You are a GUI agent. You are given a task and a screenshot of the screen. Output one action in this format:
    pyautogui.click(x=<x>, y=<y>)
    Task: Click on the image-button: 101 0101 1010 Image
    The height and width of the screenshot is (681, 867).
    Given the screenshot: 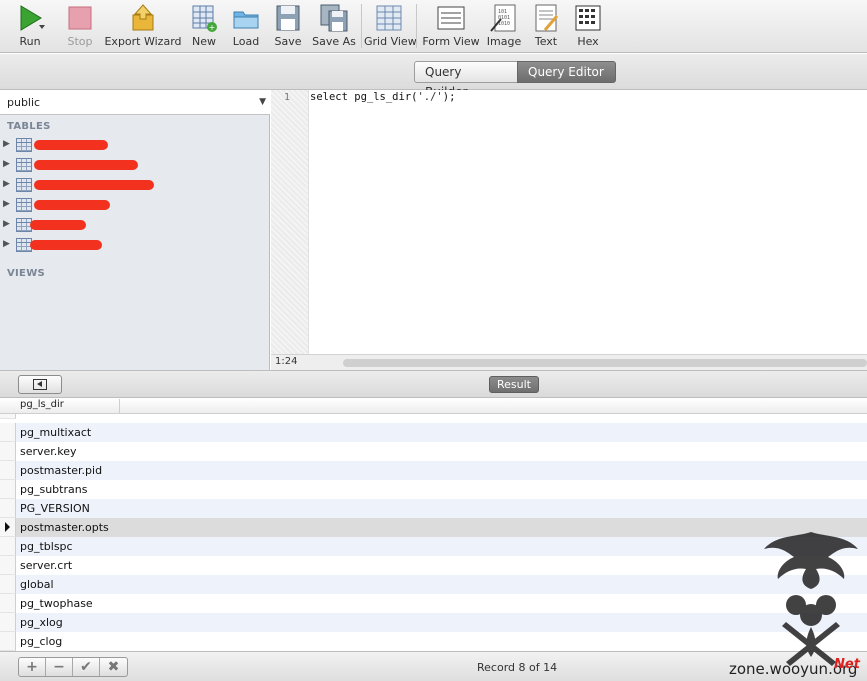 What is the action you would take?
    pyautogui.click(x=504, y=26)
    